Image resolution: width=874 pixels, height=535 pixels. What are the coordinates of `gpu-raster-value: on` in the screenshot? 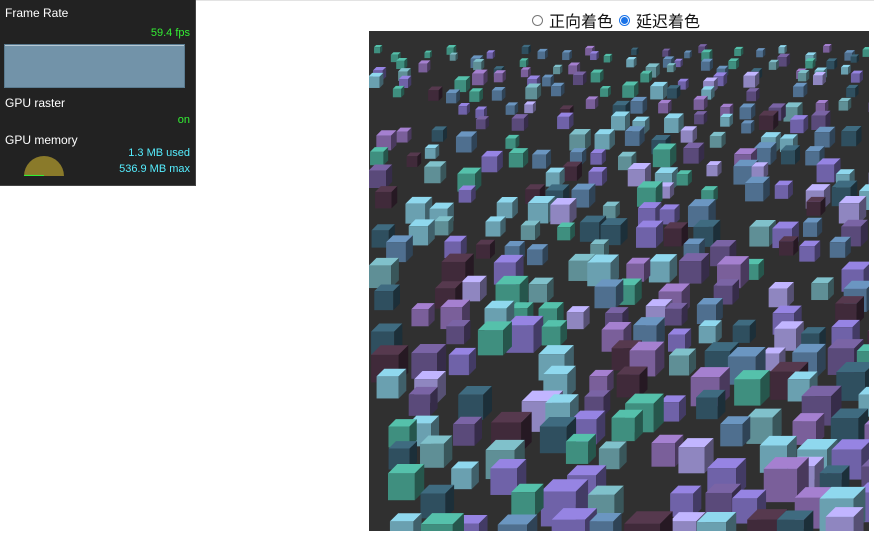 It's located at (183, 120).